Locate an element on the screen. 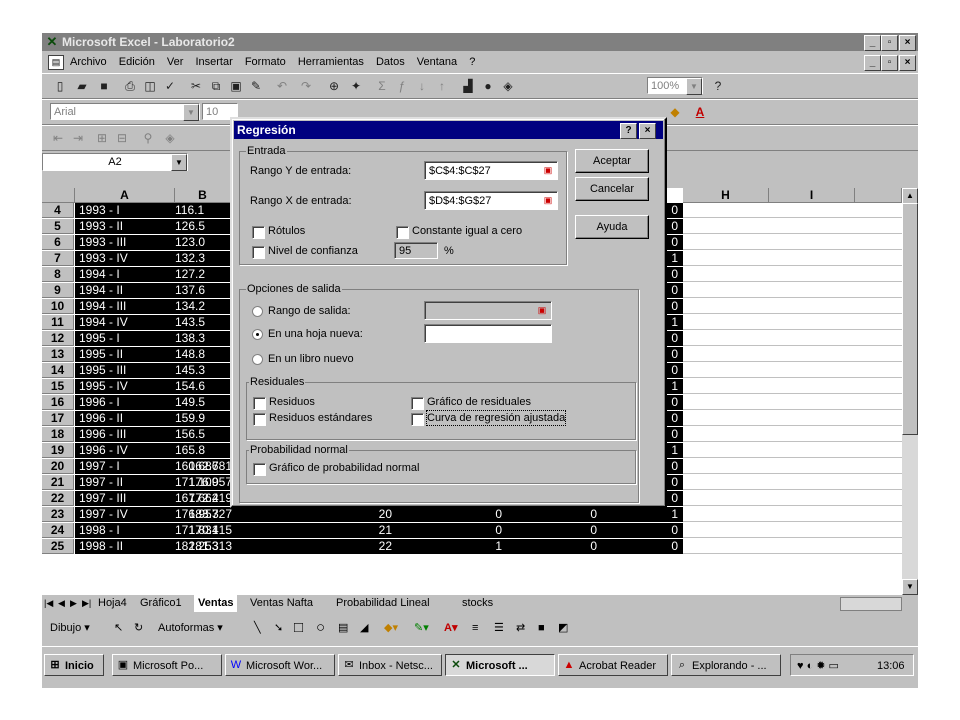 This screenshot has width=960, height=720. fill-color-icon: ◆ is located at coordinates (675, 112).